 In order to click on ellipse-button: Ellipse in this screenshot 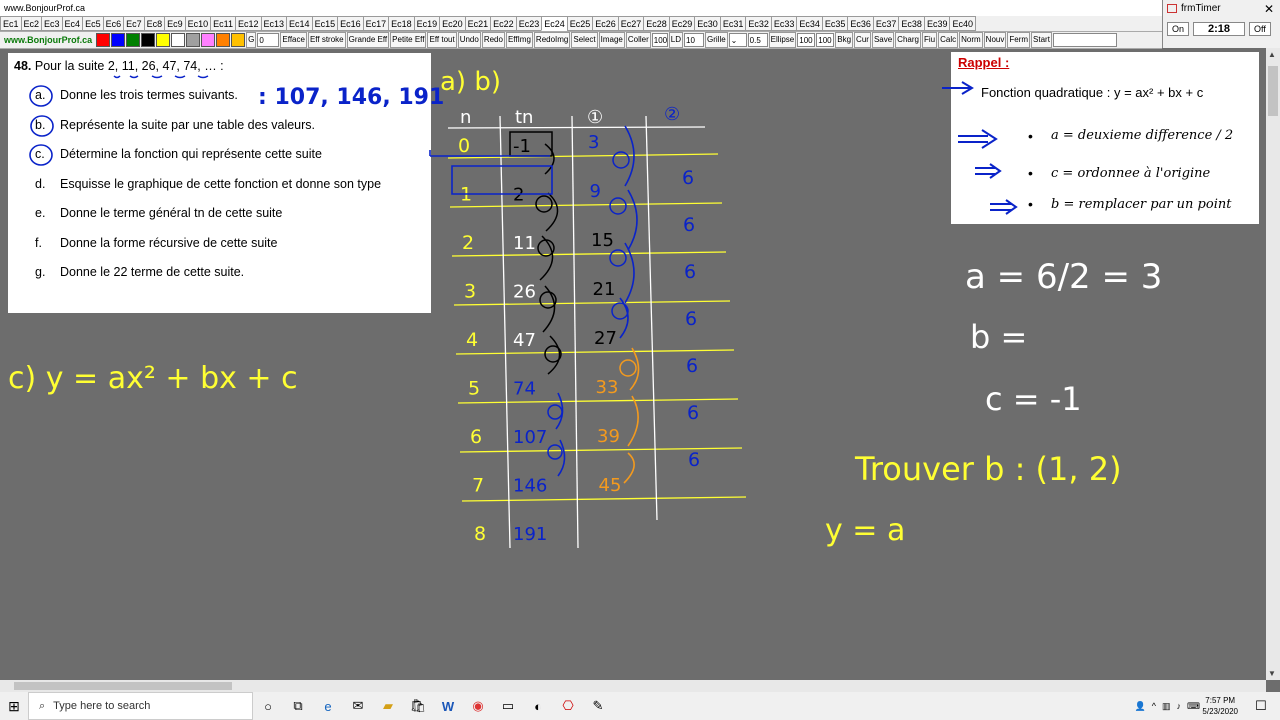, I will do `click(782, 40)`.